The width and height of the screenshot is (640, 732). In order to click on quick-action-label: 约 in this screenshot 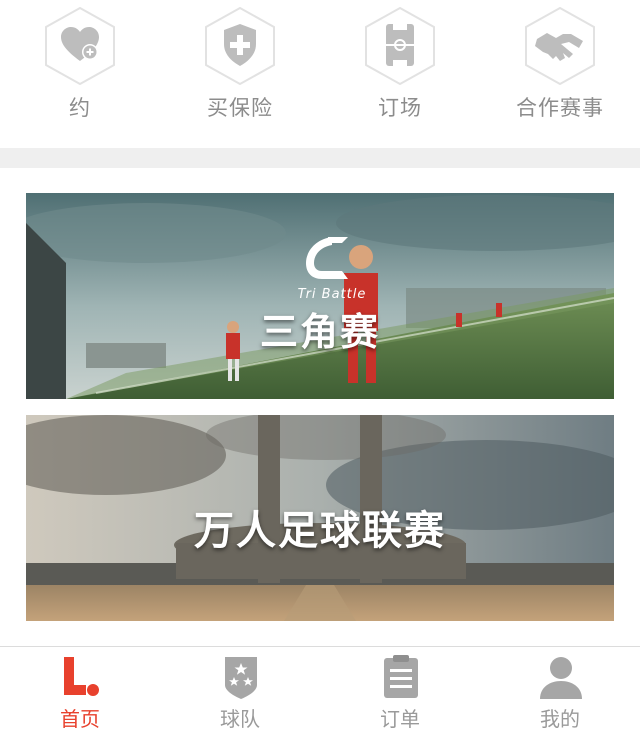, I will do `click(80, 108)`.